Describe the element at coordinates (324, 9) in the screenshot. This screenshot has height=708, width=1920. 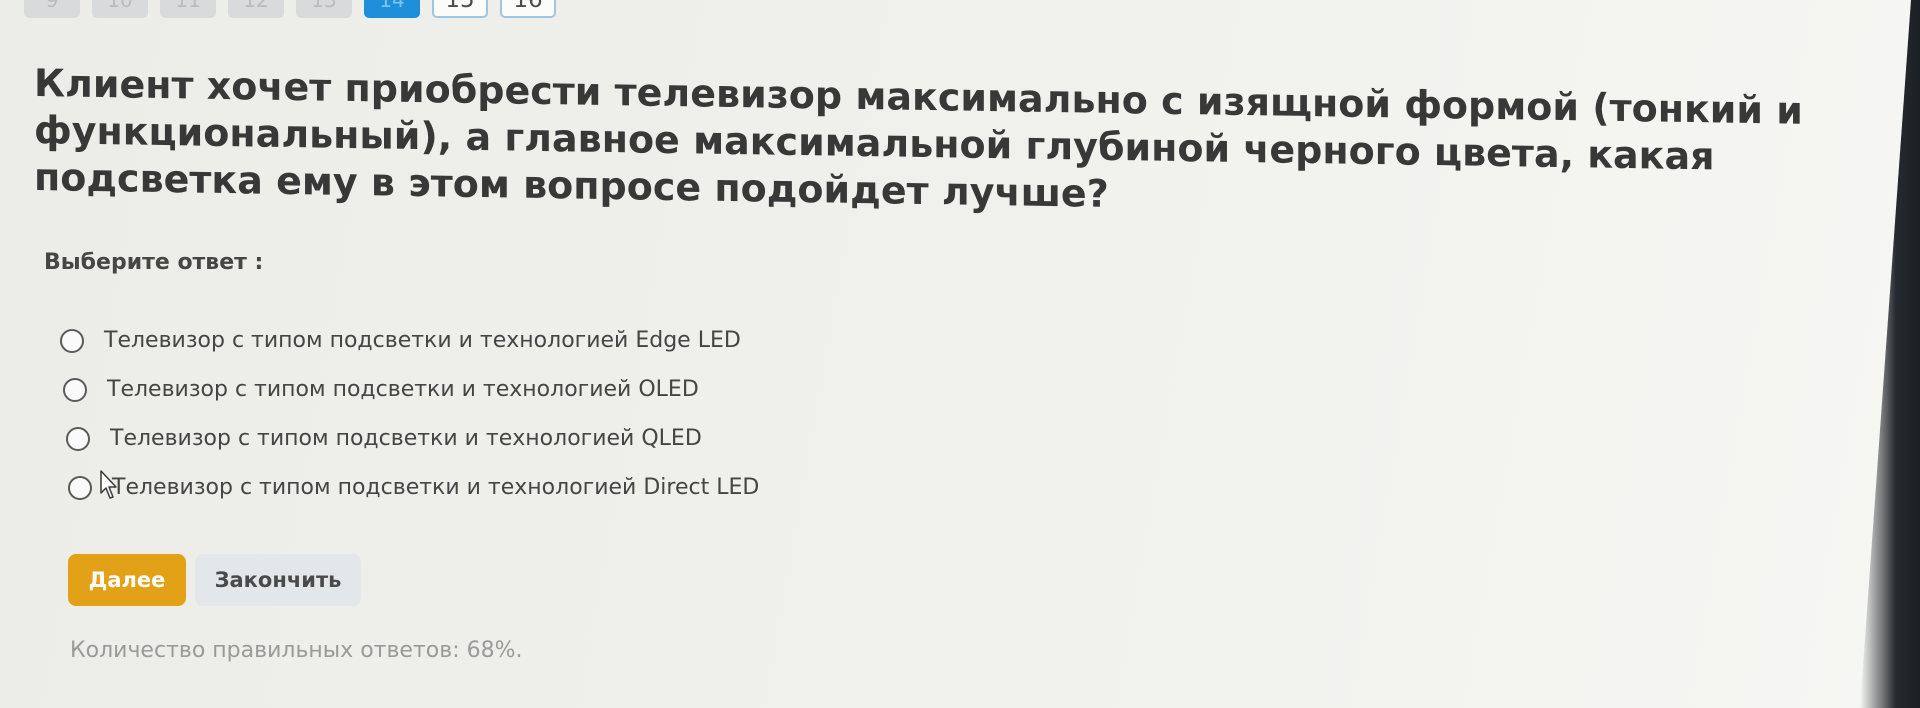
I see `page-button-13: 13` at that location.